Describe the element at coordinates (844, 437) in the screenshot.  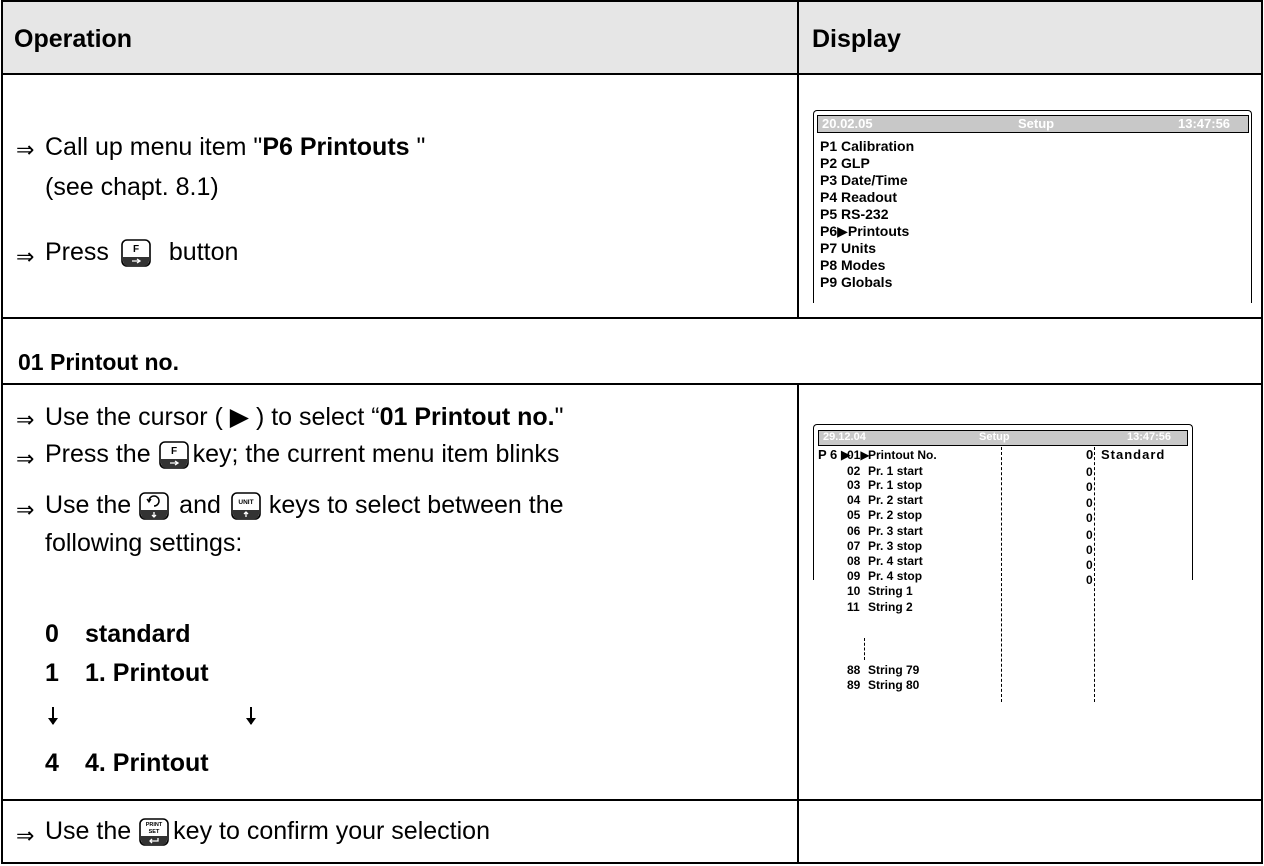
I see `lcd-date: 29.12.04` at that location.